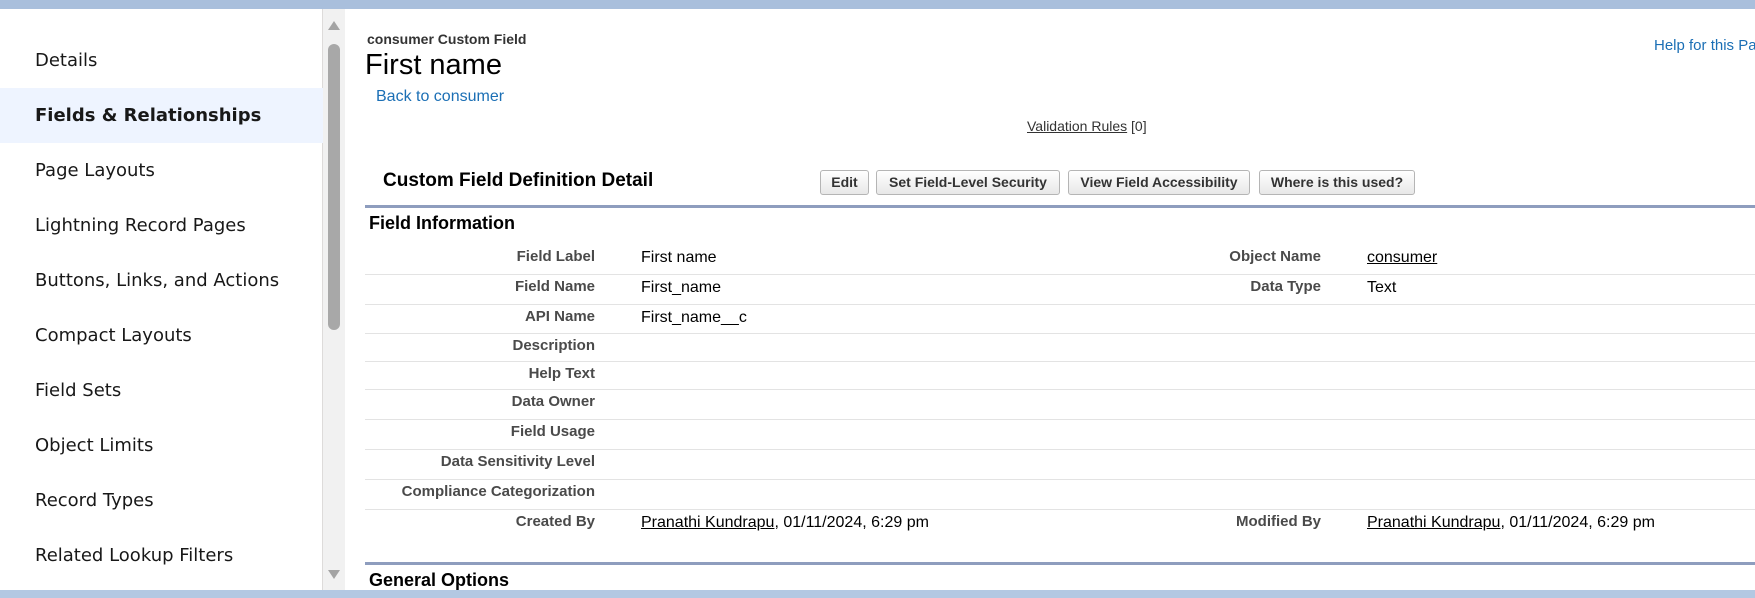  I want to click on created-by-value: Pranathi Kundrapu, 01/11/2024, 6:29 pm, so click(785, 523).